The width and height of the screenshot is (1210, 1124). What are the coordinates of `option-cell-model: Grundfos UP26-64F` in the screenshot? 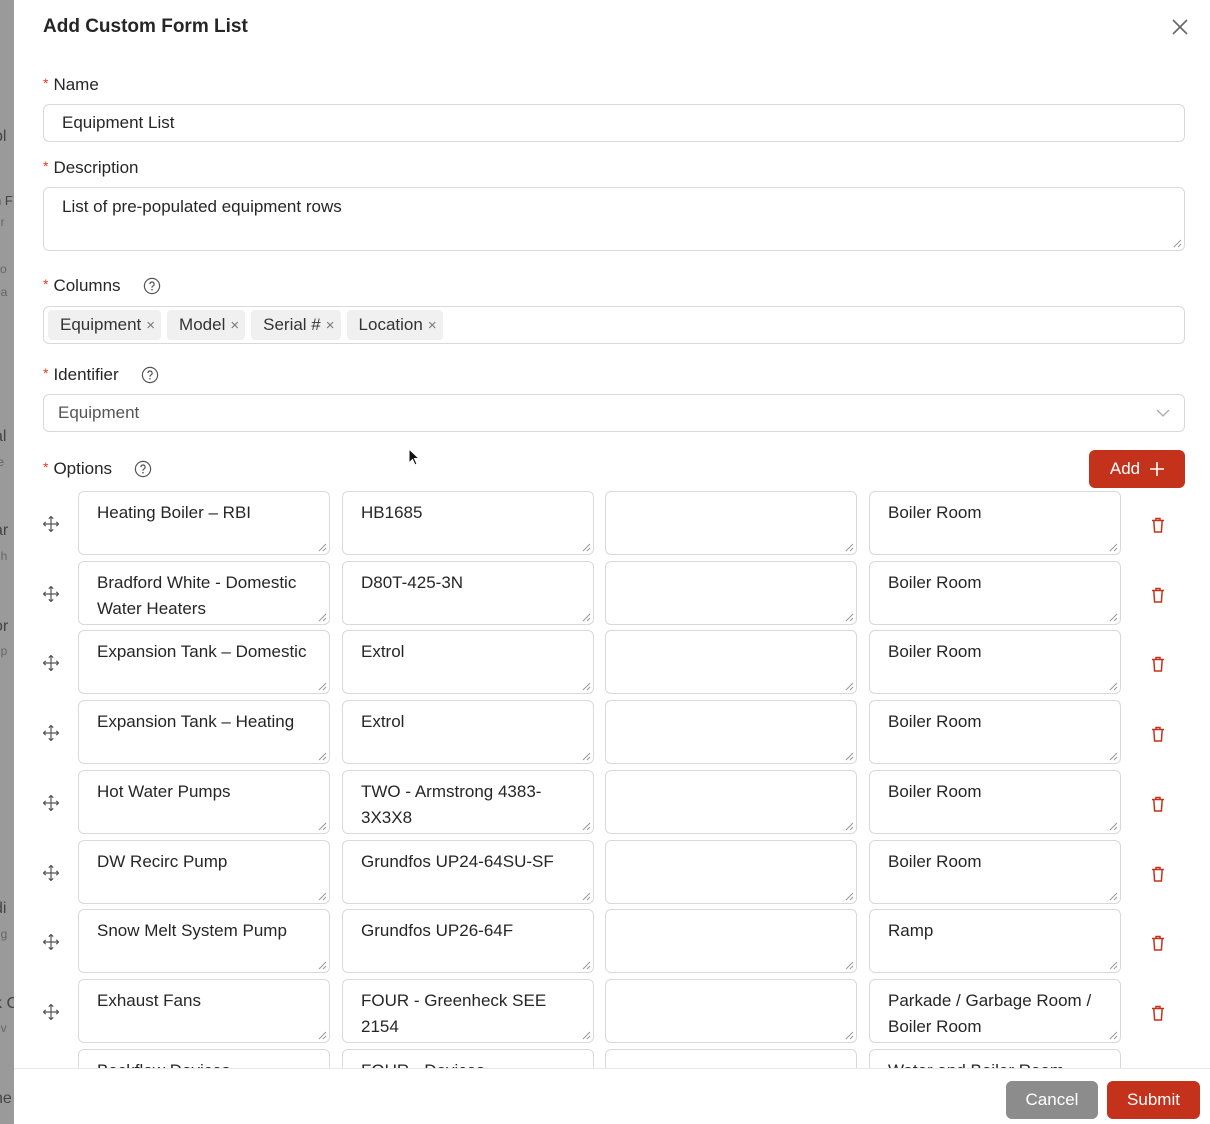 It's located at (468, 941).